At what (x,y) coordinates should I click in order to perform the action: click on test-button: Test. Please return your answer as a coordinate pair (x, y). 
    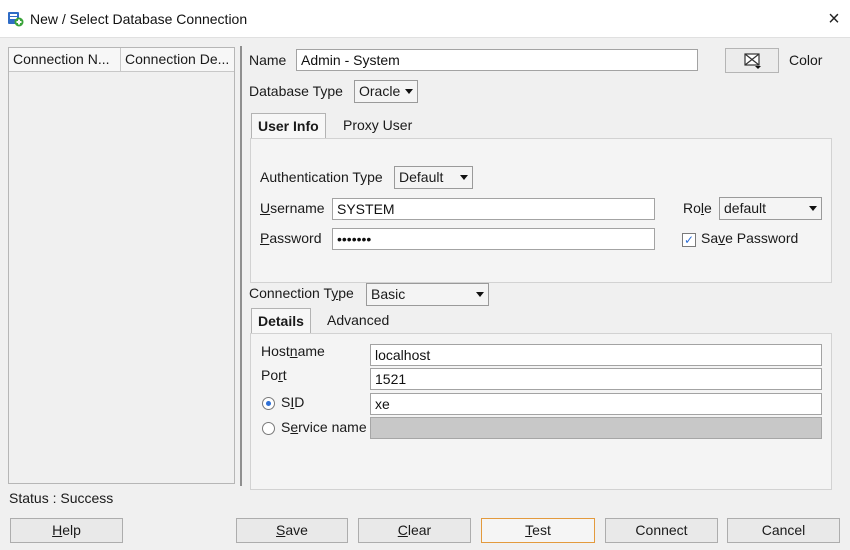
    Looking at the image, I should click on (538, 530).